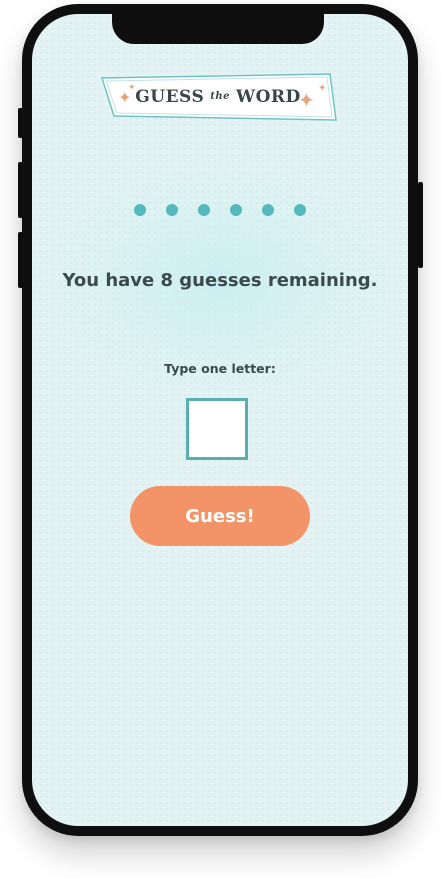 This screenshot has height=879, width=442. Describe the element at coordinates (170, 97) in the screenshot. I see `logo-word-guess: Guess` at that location.